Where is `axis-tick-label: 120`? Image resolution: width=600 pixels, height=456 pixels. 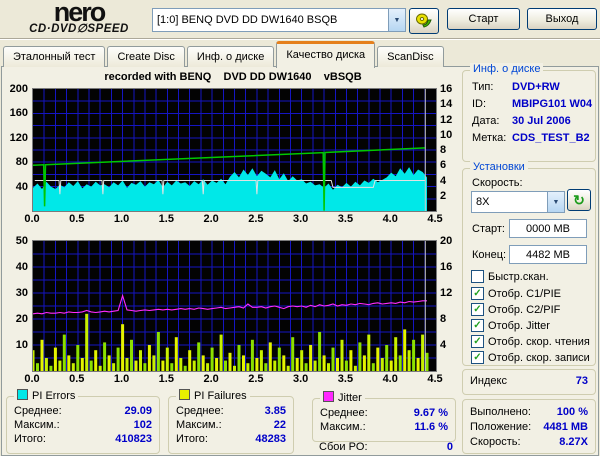 axis-tick-label: 120 is located at coordinates (18, 137).